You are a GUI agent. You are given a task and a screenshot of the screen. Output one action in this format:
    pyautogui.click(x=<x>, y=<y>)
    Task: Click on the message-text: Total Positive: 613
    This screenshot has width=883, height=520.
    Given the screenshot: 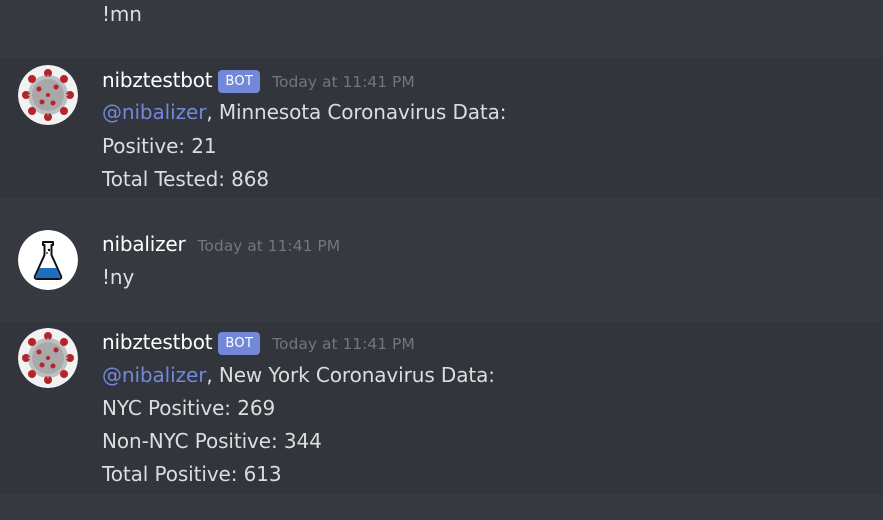 What is the action you would take?
    pyautogui.click(x=192, y=474)
    